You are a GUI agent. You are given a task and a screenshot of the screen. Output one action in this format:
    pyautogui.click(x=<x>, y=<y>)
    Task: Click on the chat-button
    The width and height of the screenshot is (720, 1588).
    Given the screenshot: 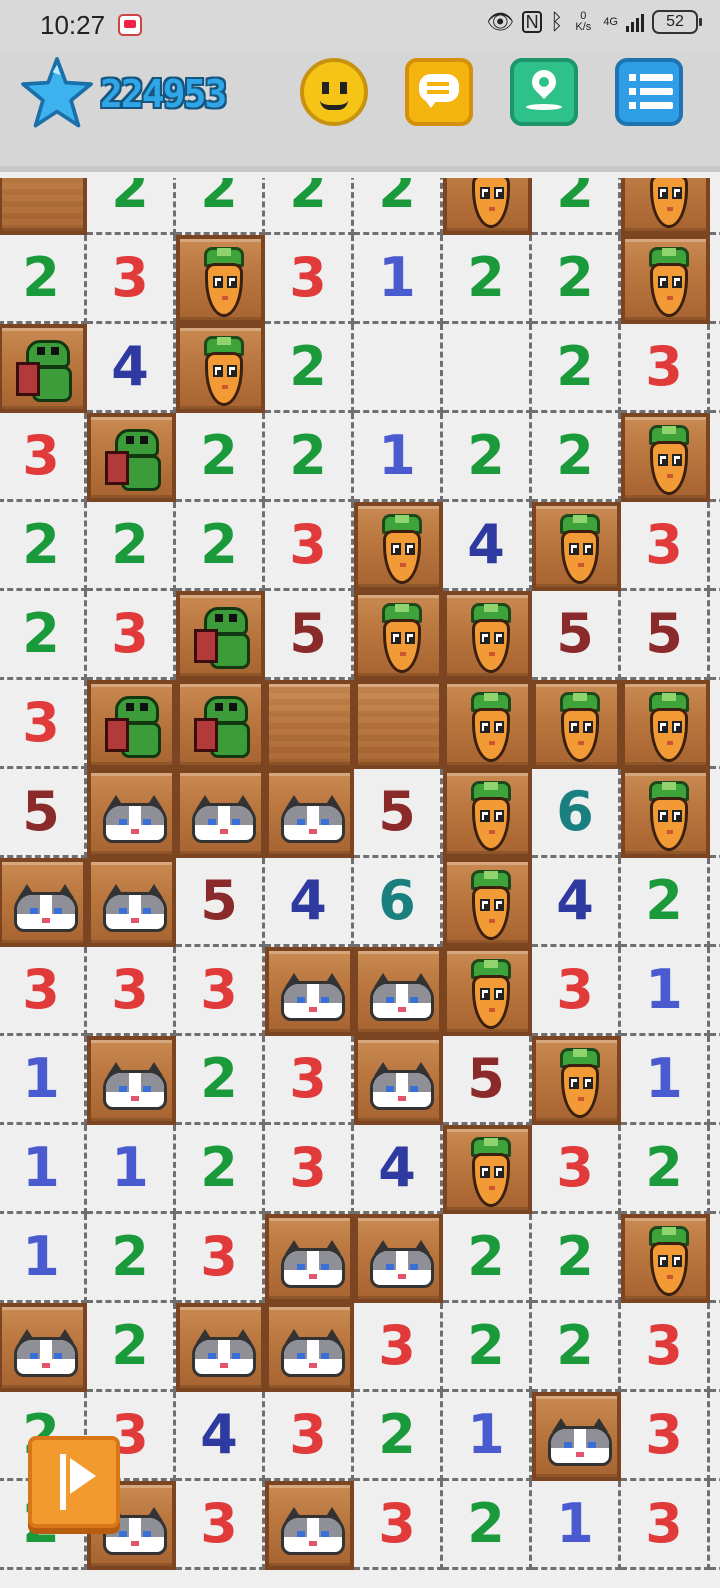 What is the action you would take?
    pyautogui.click(x=439, y=92)
    